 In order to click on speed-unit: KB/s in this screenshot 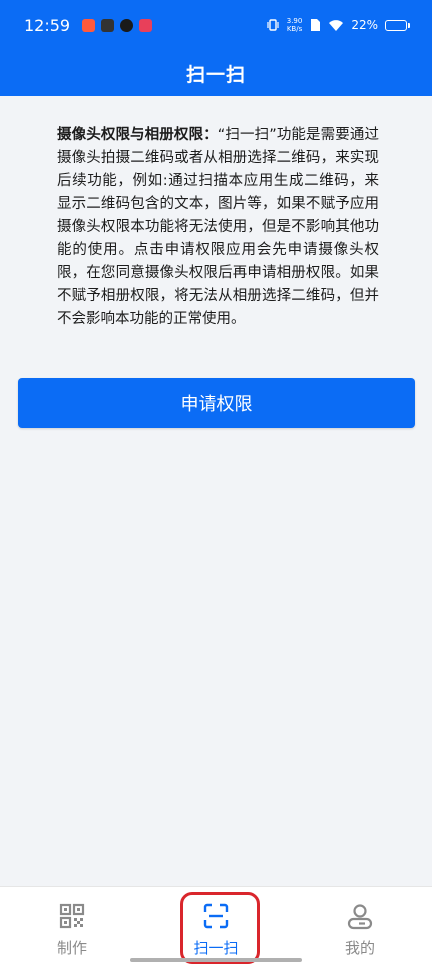, I will do `click(294, 29)`.